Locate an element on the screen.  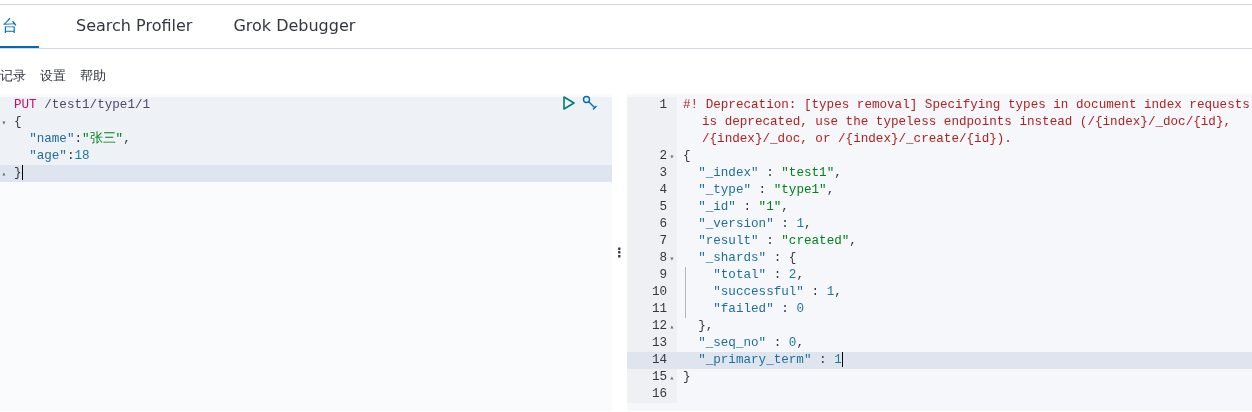
line-number: 1 is located at coordinates (663, 105).